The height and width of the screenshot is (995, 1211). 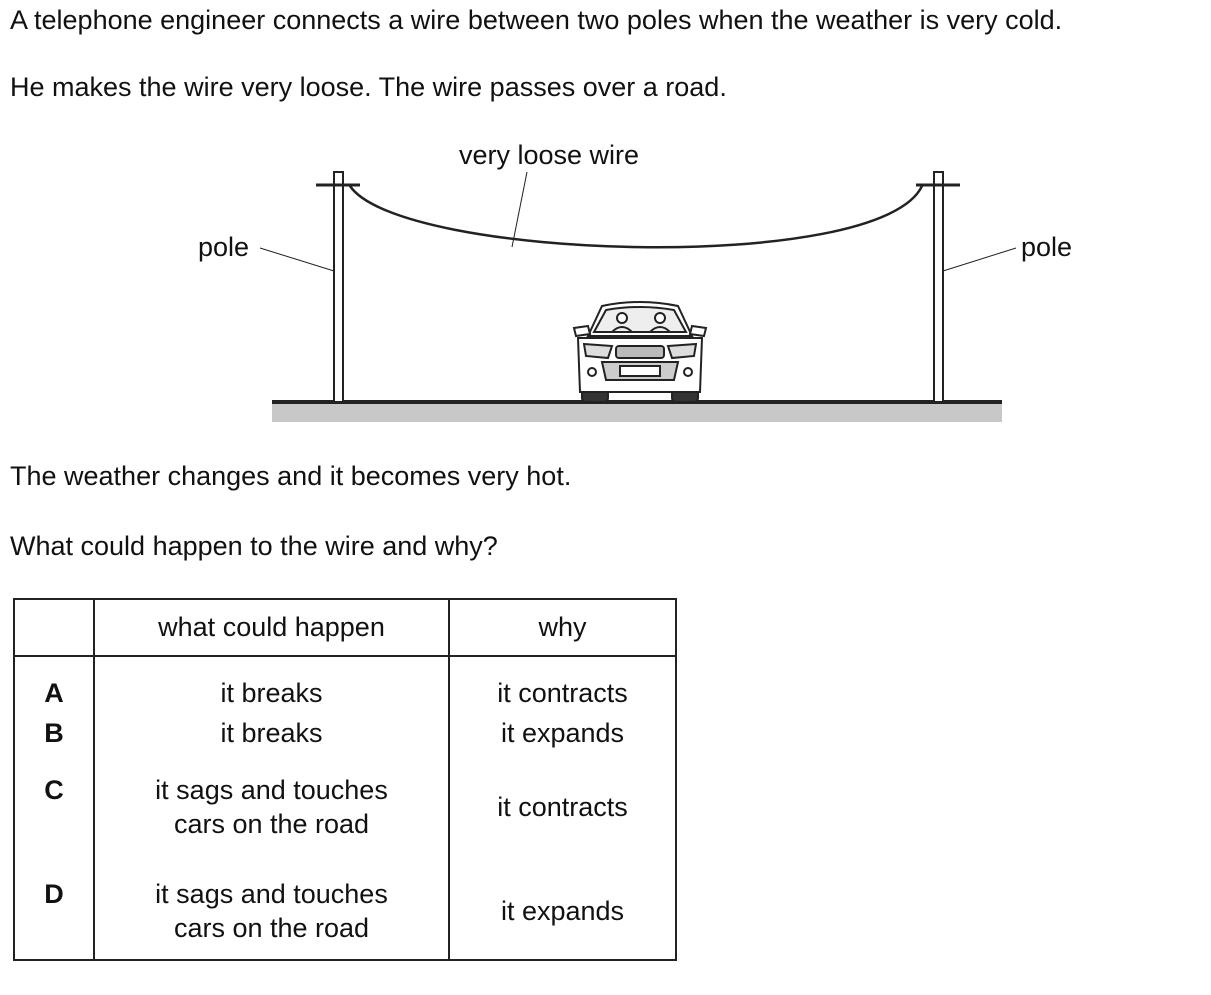 What do you see at coordinates (637, 412) in the screenshot?
I see `road` at bounding box center [637, 412].